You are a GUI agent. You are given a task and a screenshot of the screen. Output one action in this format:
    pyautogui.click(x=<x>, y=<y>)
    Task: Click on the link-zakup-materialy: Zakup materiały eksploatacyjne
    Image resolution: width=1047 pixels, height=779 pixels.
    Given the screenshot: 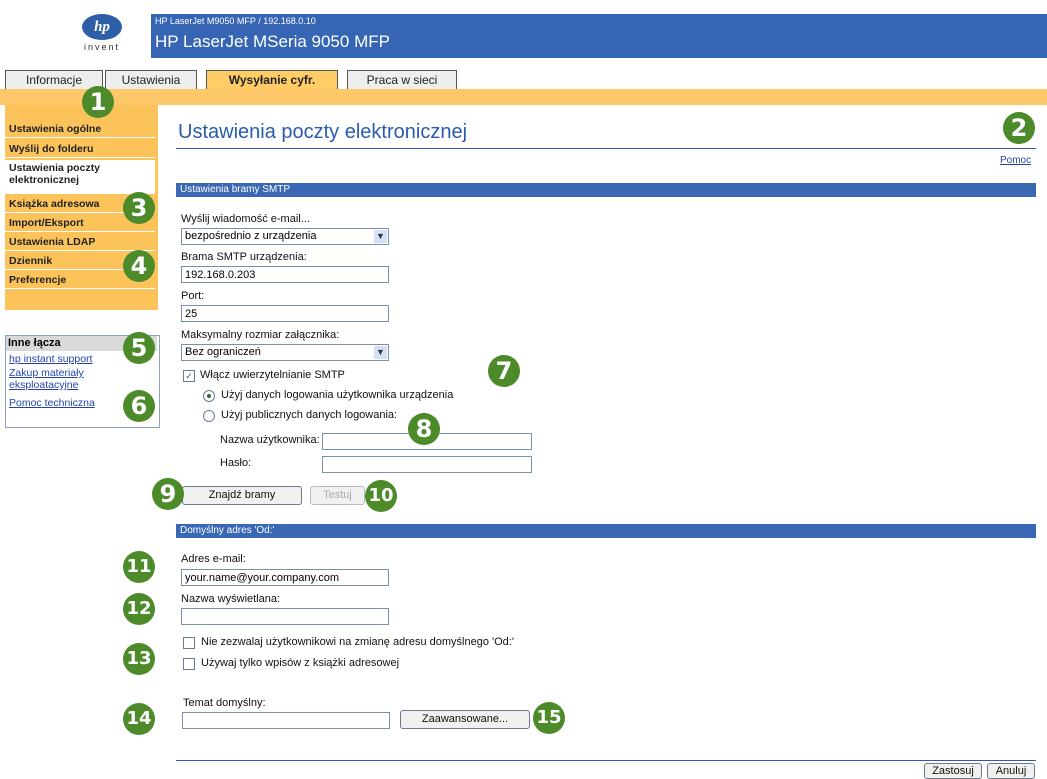 What is the action you would take?
    pyautogui.click(x=69, y=379)
    